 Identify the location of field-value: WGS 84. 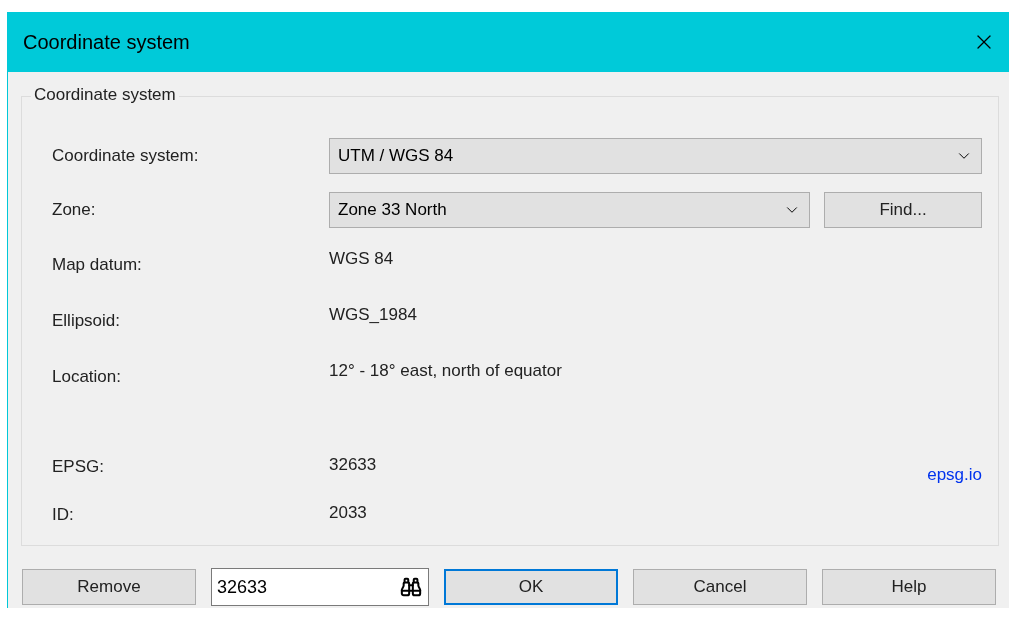
(362, 258).